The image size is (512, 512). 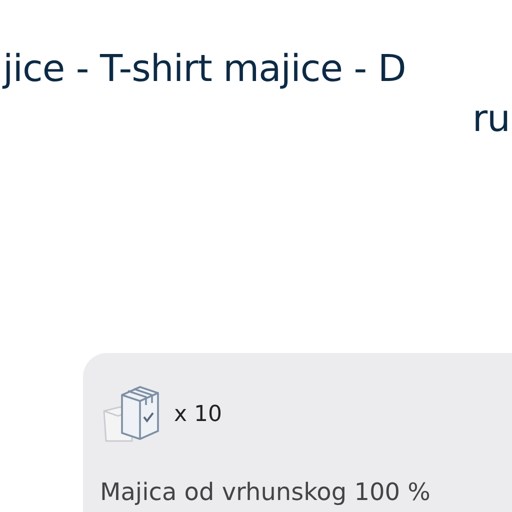 What do you see at coordinates (131, 414) in the screenshot?
I see `boxes-icon` at bounding box center [131, 414].